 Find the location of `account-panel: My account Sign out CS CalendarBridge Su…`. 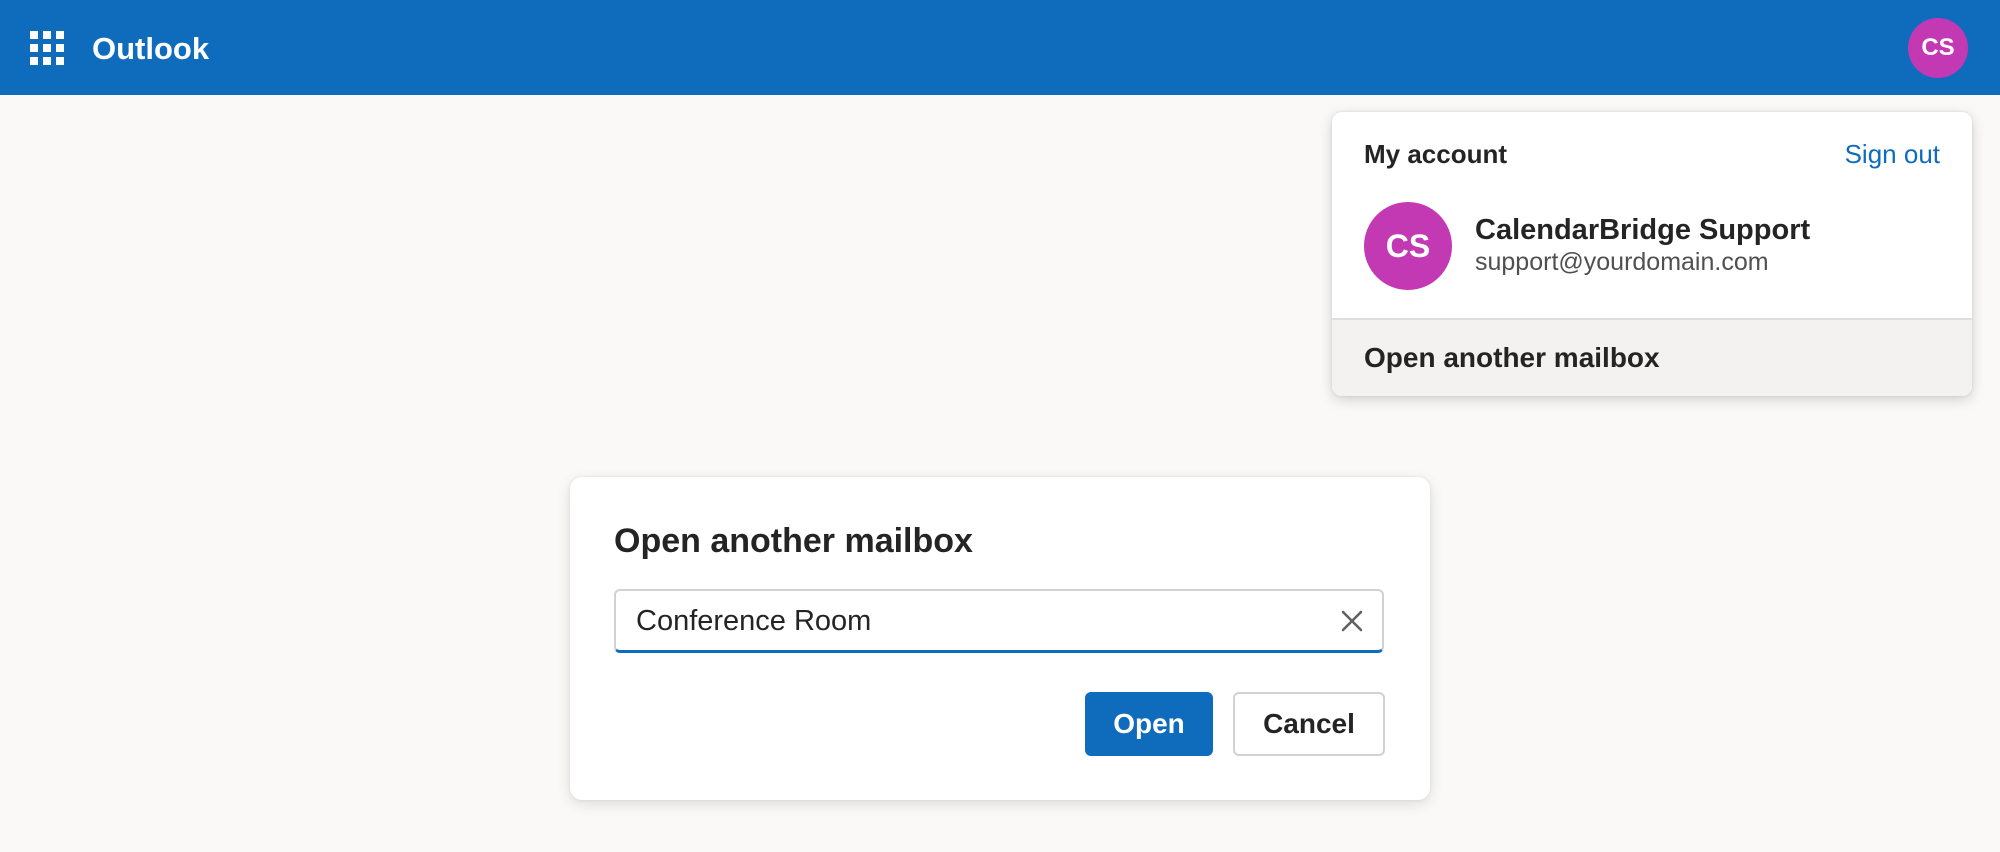

account-panel: My account Sign out CS CalendarBridge Su… is located at coordinates (1652, 254).